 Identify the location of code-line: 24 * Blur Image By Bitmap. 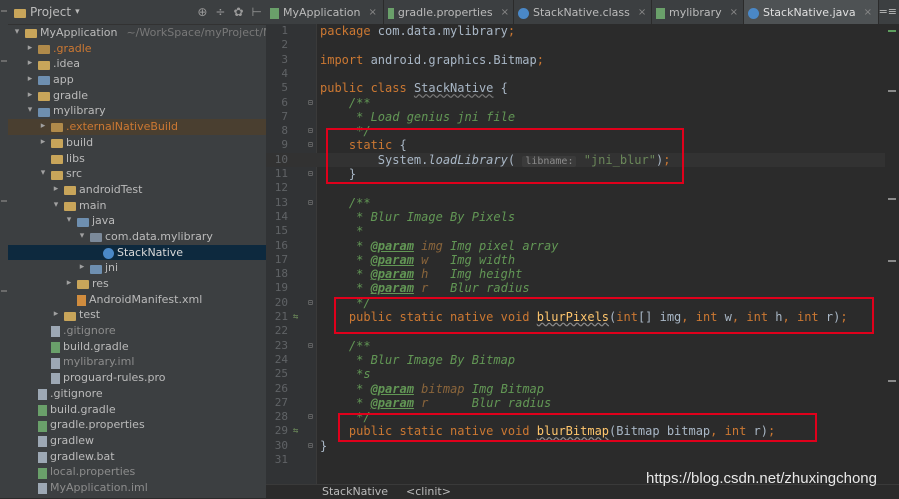
(582, 360).